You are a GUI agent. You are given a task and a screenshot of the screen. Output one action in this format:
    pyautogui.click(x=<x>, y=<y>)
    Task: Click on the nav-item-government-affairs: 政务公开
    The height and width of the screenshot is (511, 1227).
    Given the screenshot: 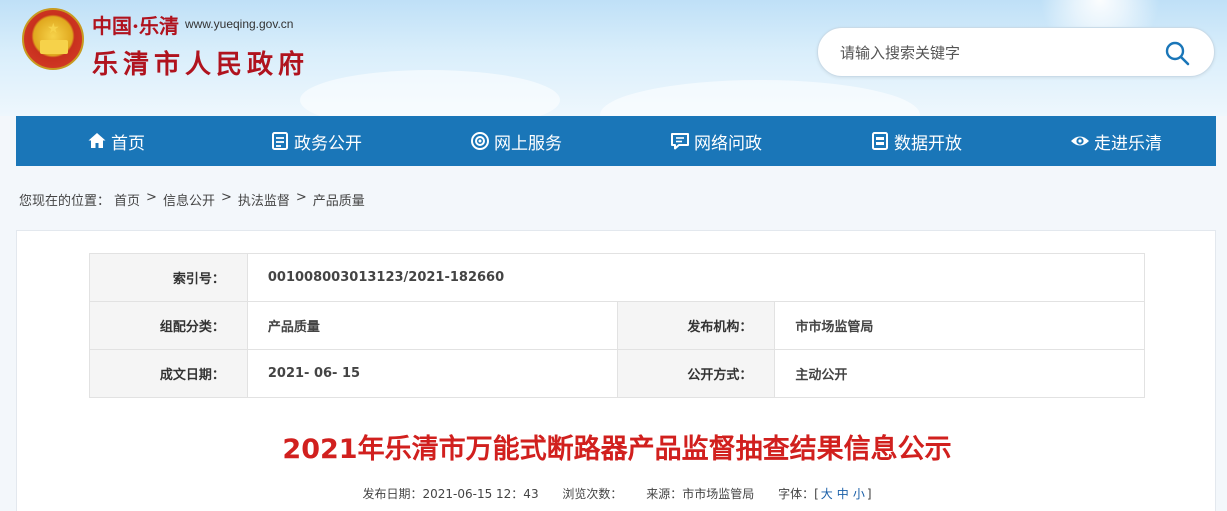 What is the action you would take?
    pyautogui.click(x=316, y=141)
    